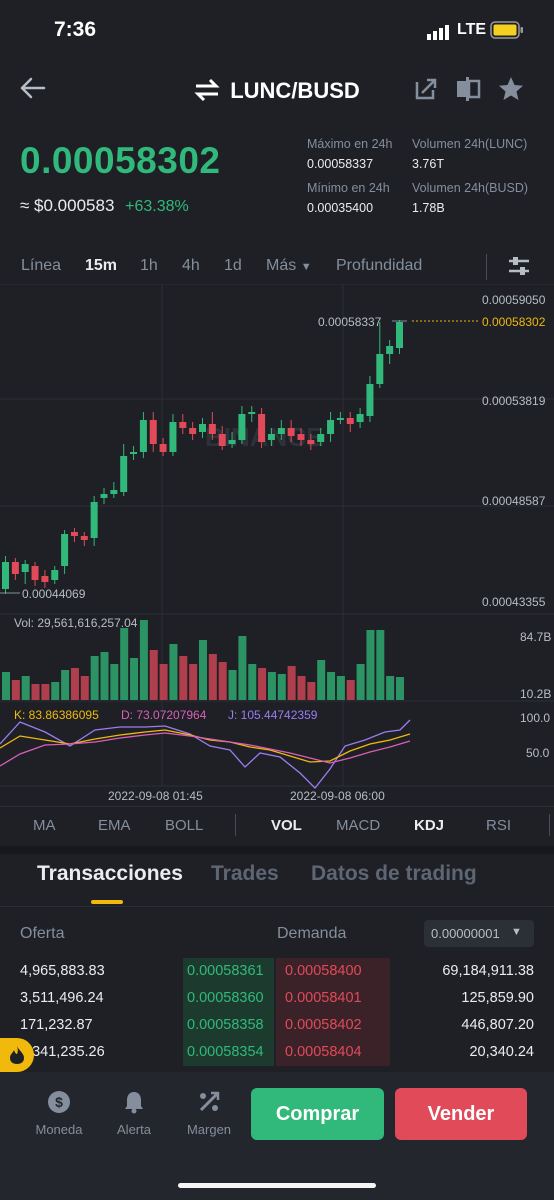 Image resolution: width=554 pixels, height=1200 pixels. I want to click on tab-1d: 1d, so click(233, 266).